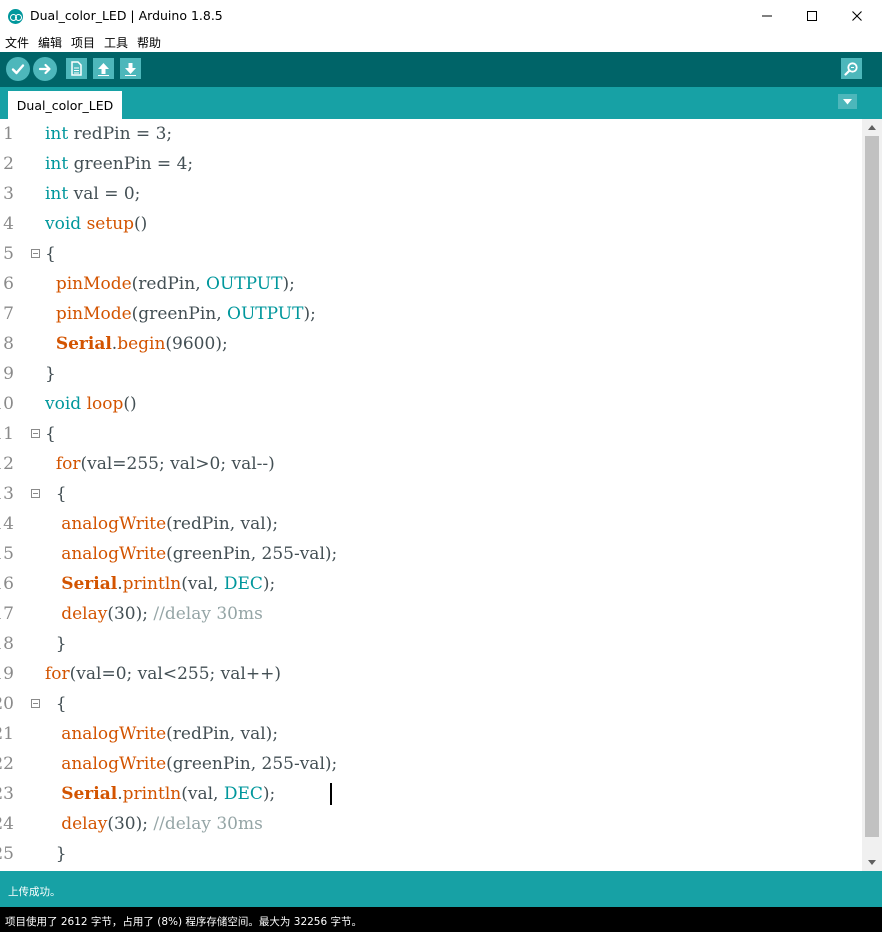  What do you see at coordinates (196, 344) in the screenshot?
I see `code-token: (9600);` at bounding box center [196, 344].